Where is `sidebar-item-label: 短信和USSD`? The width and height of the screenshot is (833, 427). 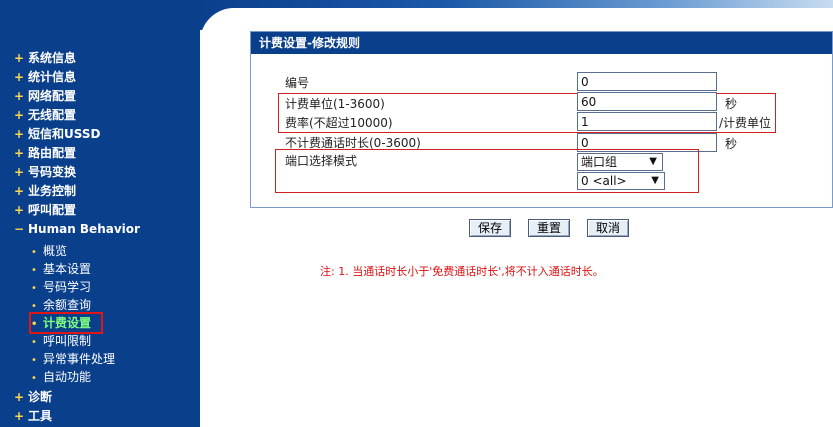 sidebar-item-label: 短信和USSD is located at coordinates (64, 134).